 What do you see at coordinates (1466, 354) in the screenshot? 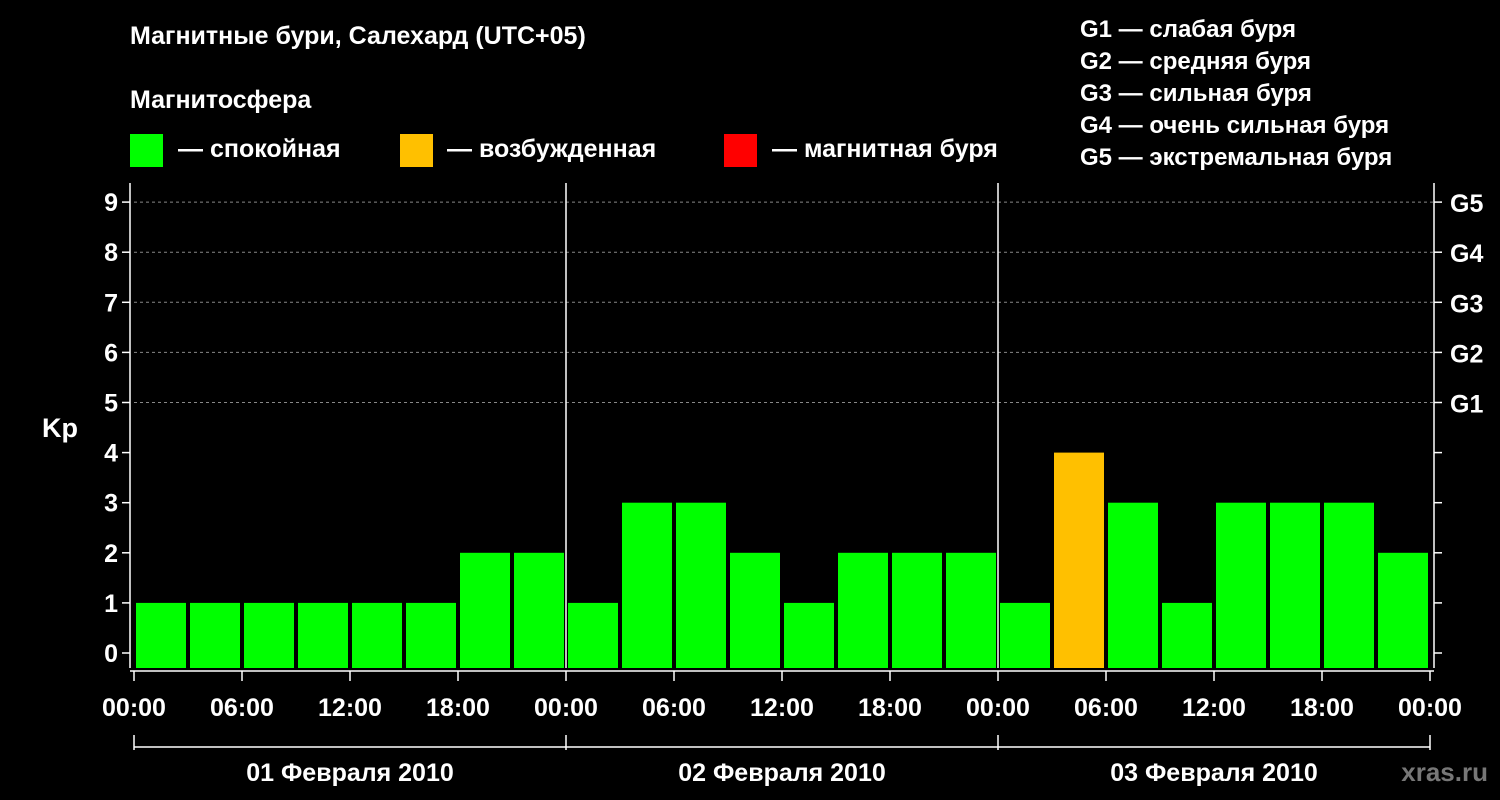
I see `right-tick-label: G2` at bounding box center [1466, 354].